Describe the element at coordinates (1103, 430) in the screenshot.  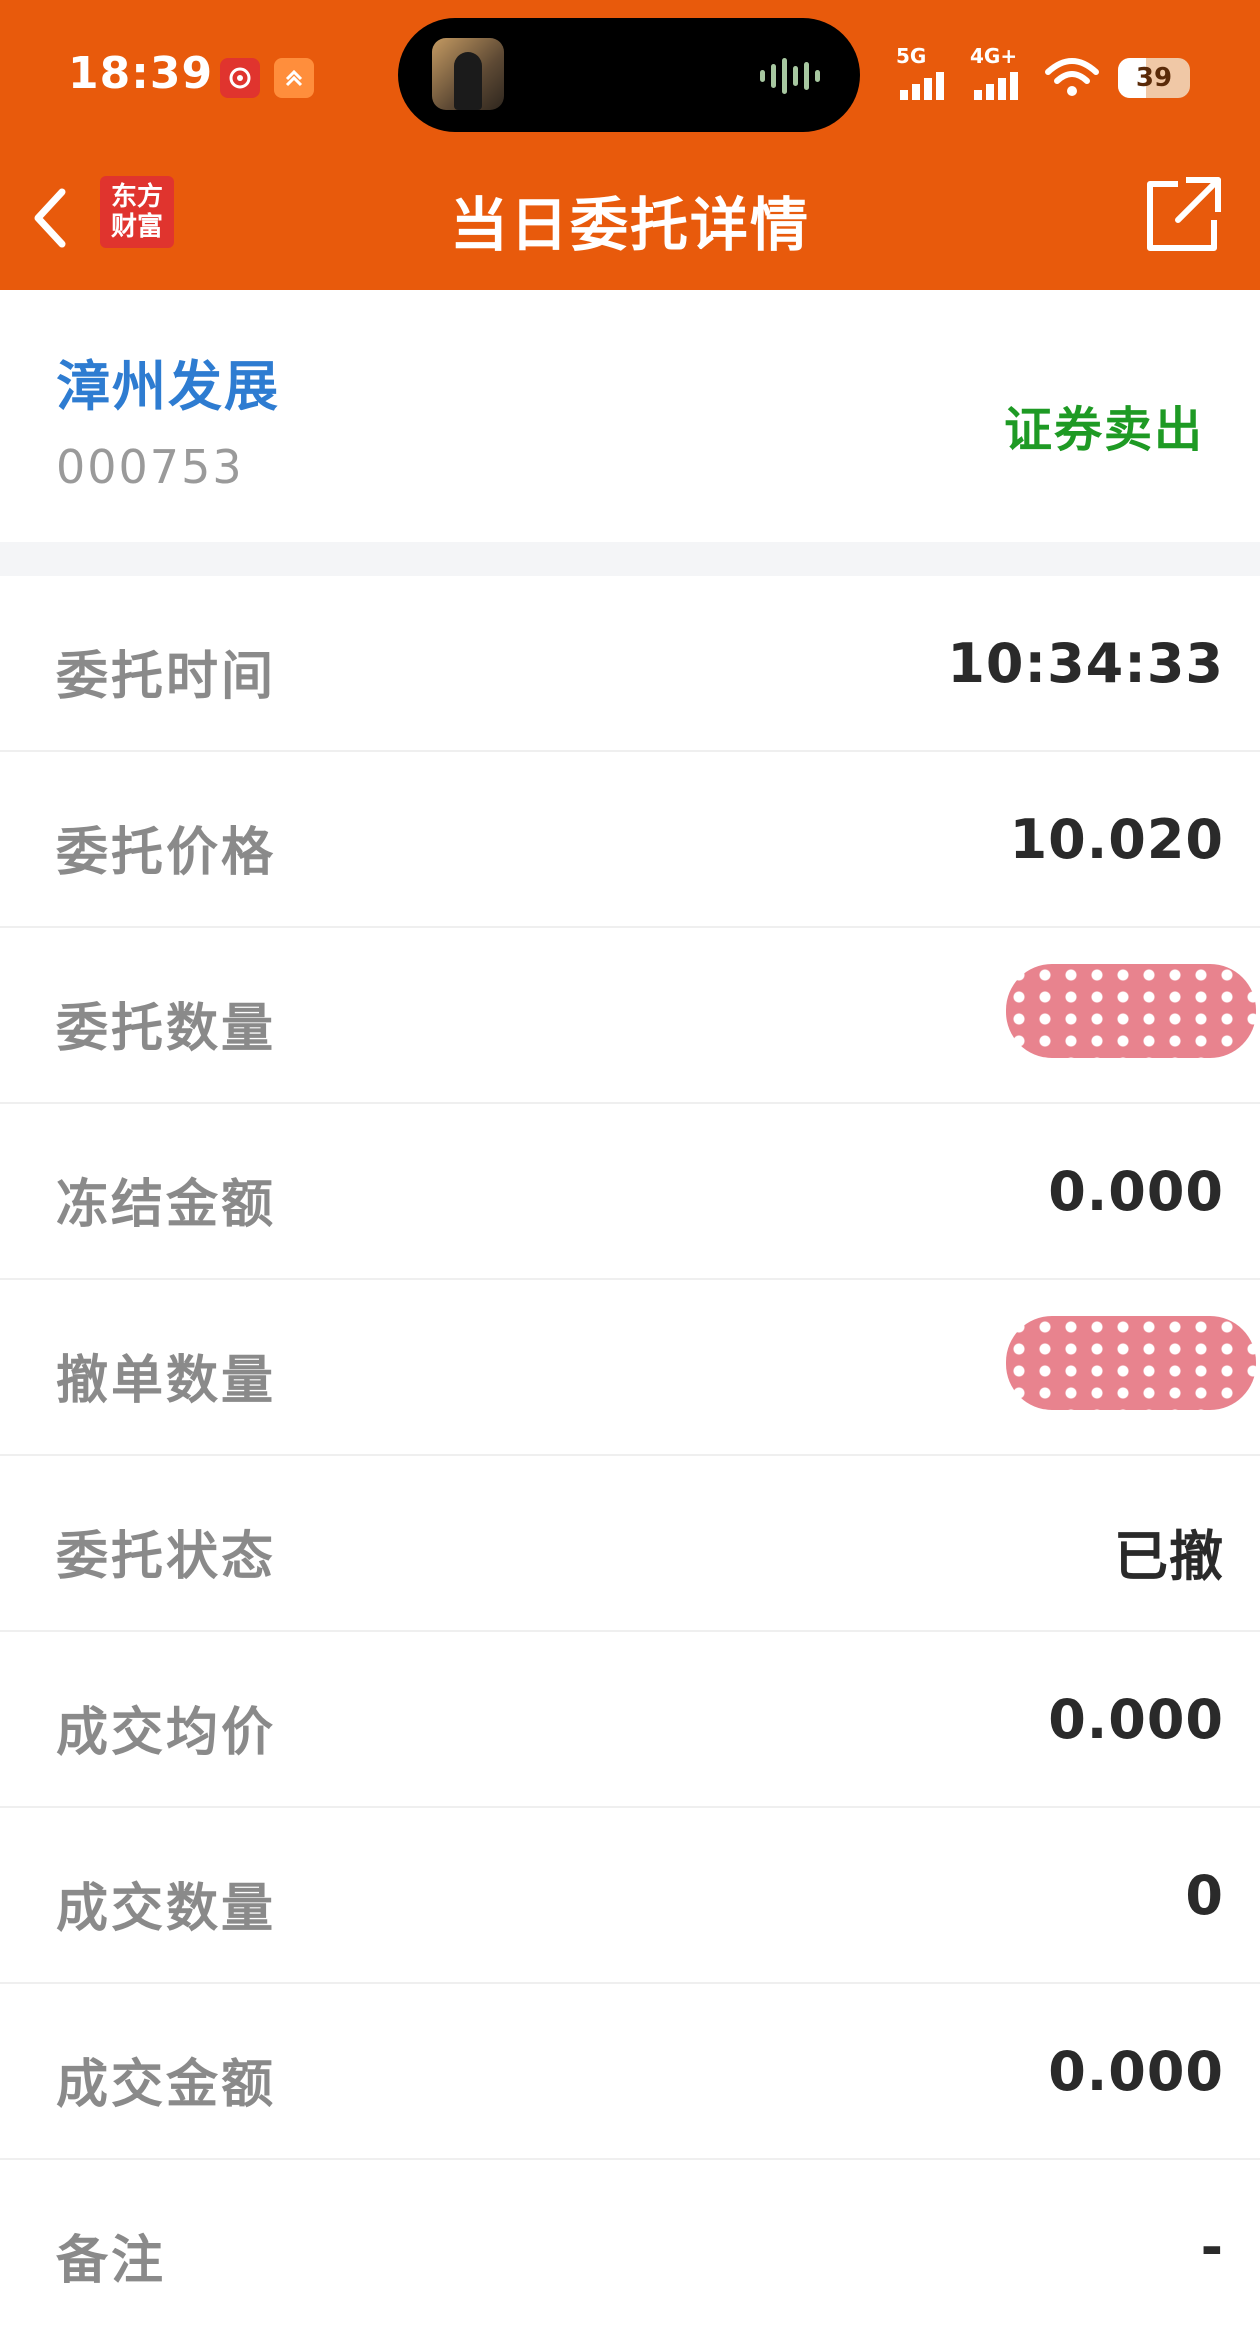
I see `trade-type-label: 证券卖出` at that location.